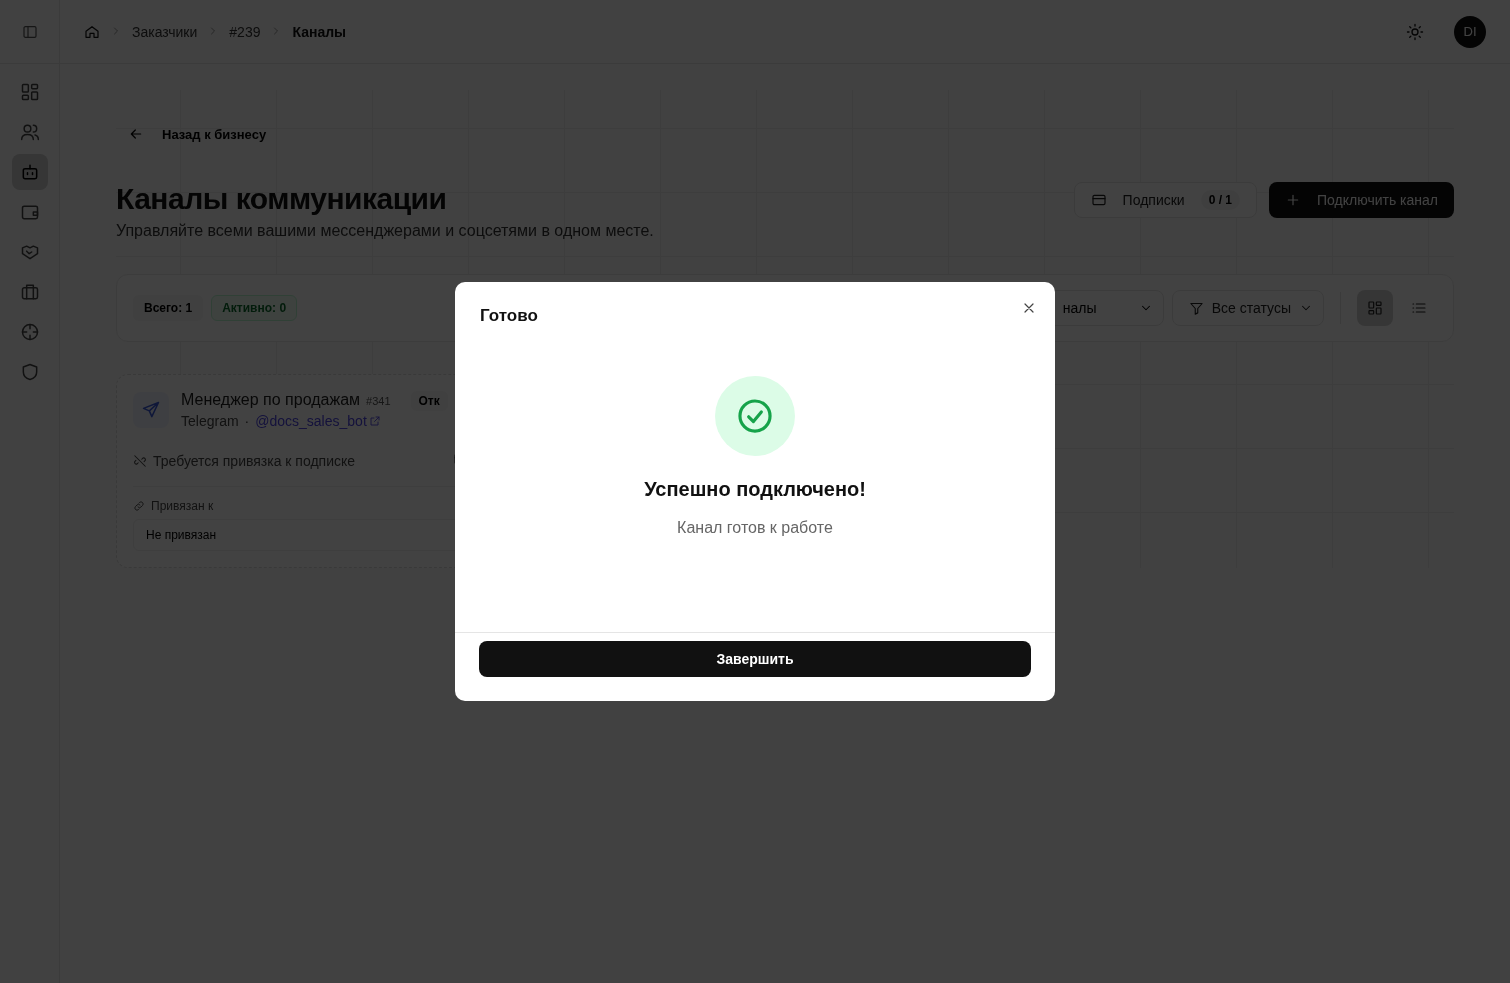  What do you see at coordinates (319, 31) in the screenshot?
I see `breadcrumb-link: Каналы` at bounding box center [319, 31].